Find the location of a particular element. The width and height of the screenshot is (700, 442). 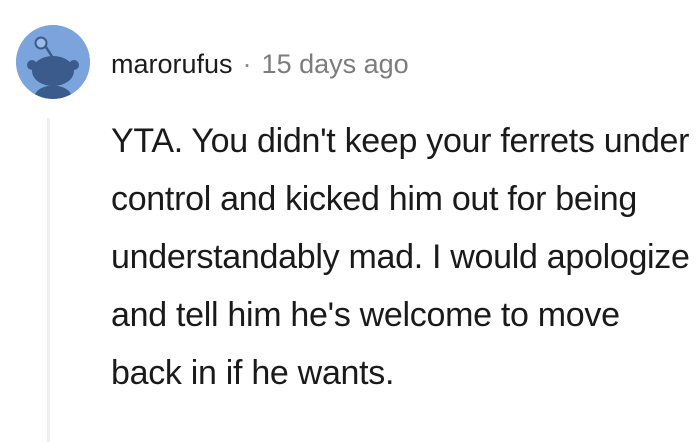

comment-meta: marorufus · 15 days ago is located at coordinates (260, 64).